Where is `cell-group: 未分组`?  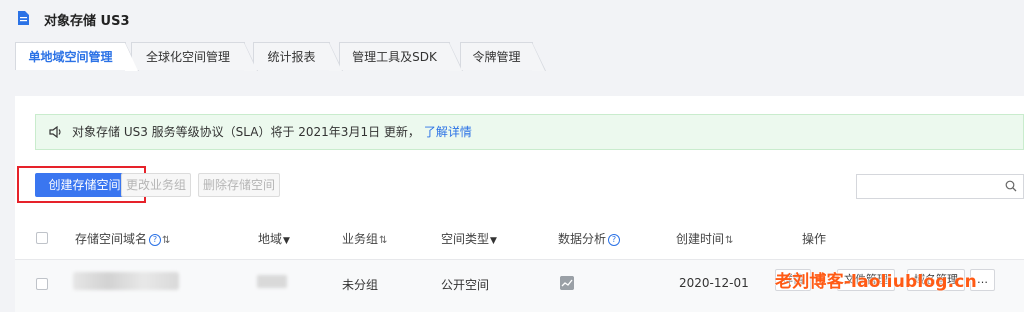 cell-group: 未分组 is located at coordinates (360, 285).